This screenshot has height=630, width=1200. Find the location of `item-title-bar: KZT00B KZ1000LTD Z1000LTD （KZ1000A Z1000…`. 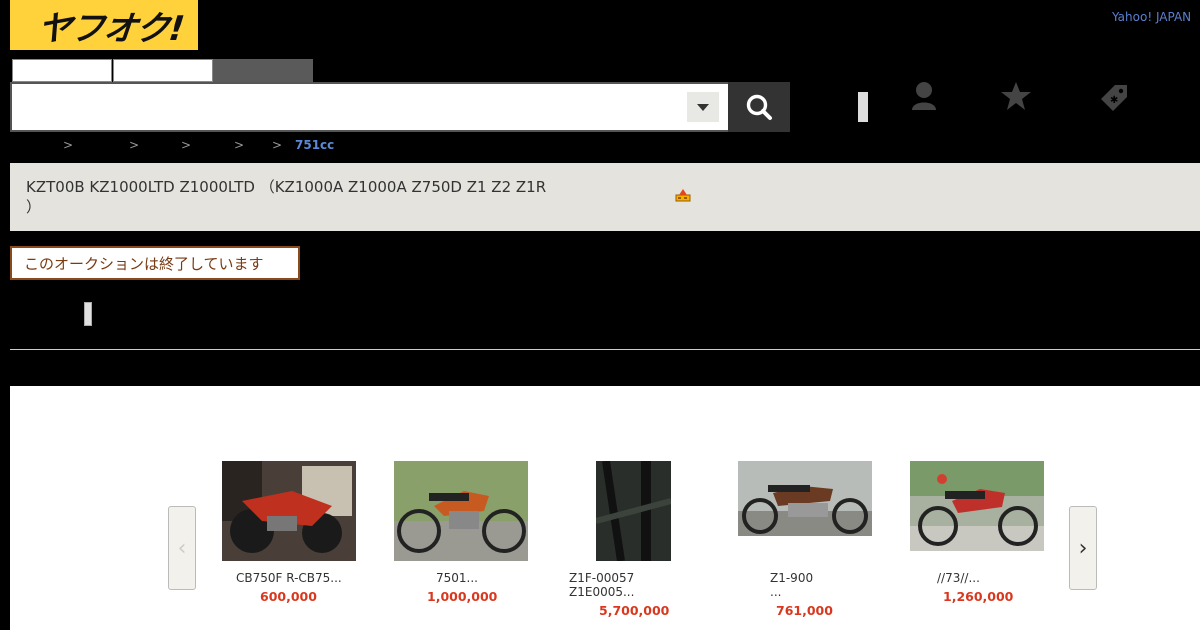

item-title-bar: KZT00B KZ1000LTD Z1000LTD （KZ1000A Z1000… is located at coordinates (605, 197).